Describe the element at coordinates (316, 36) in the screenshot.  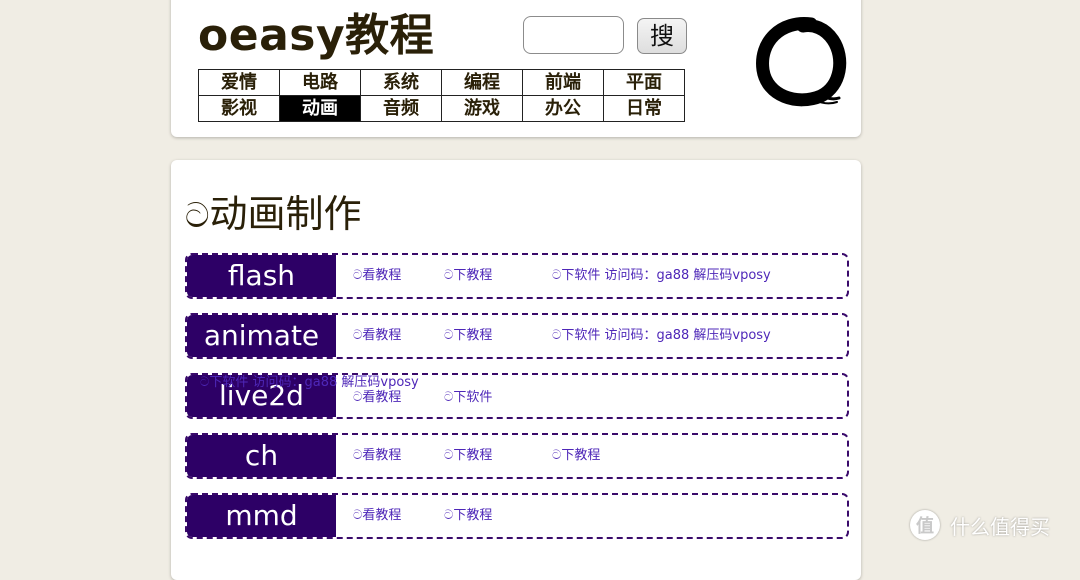
I see `site-title: oeasy教程` at that location.